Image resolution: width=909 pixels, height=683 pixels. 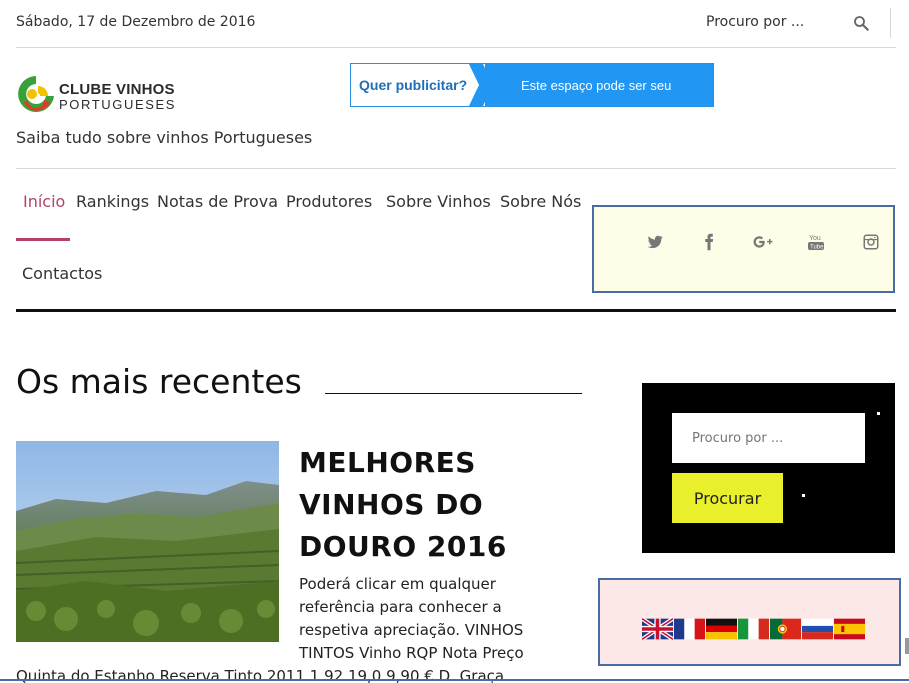 What do you see at coordinates (657, 629) in the screenshot?
I see `flag-uk-icon` at bounding box center [657, 629].